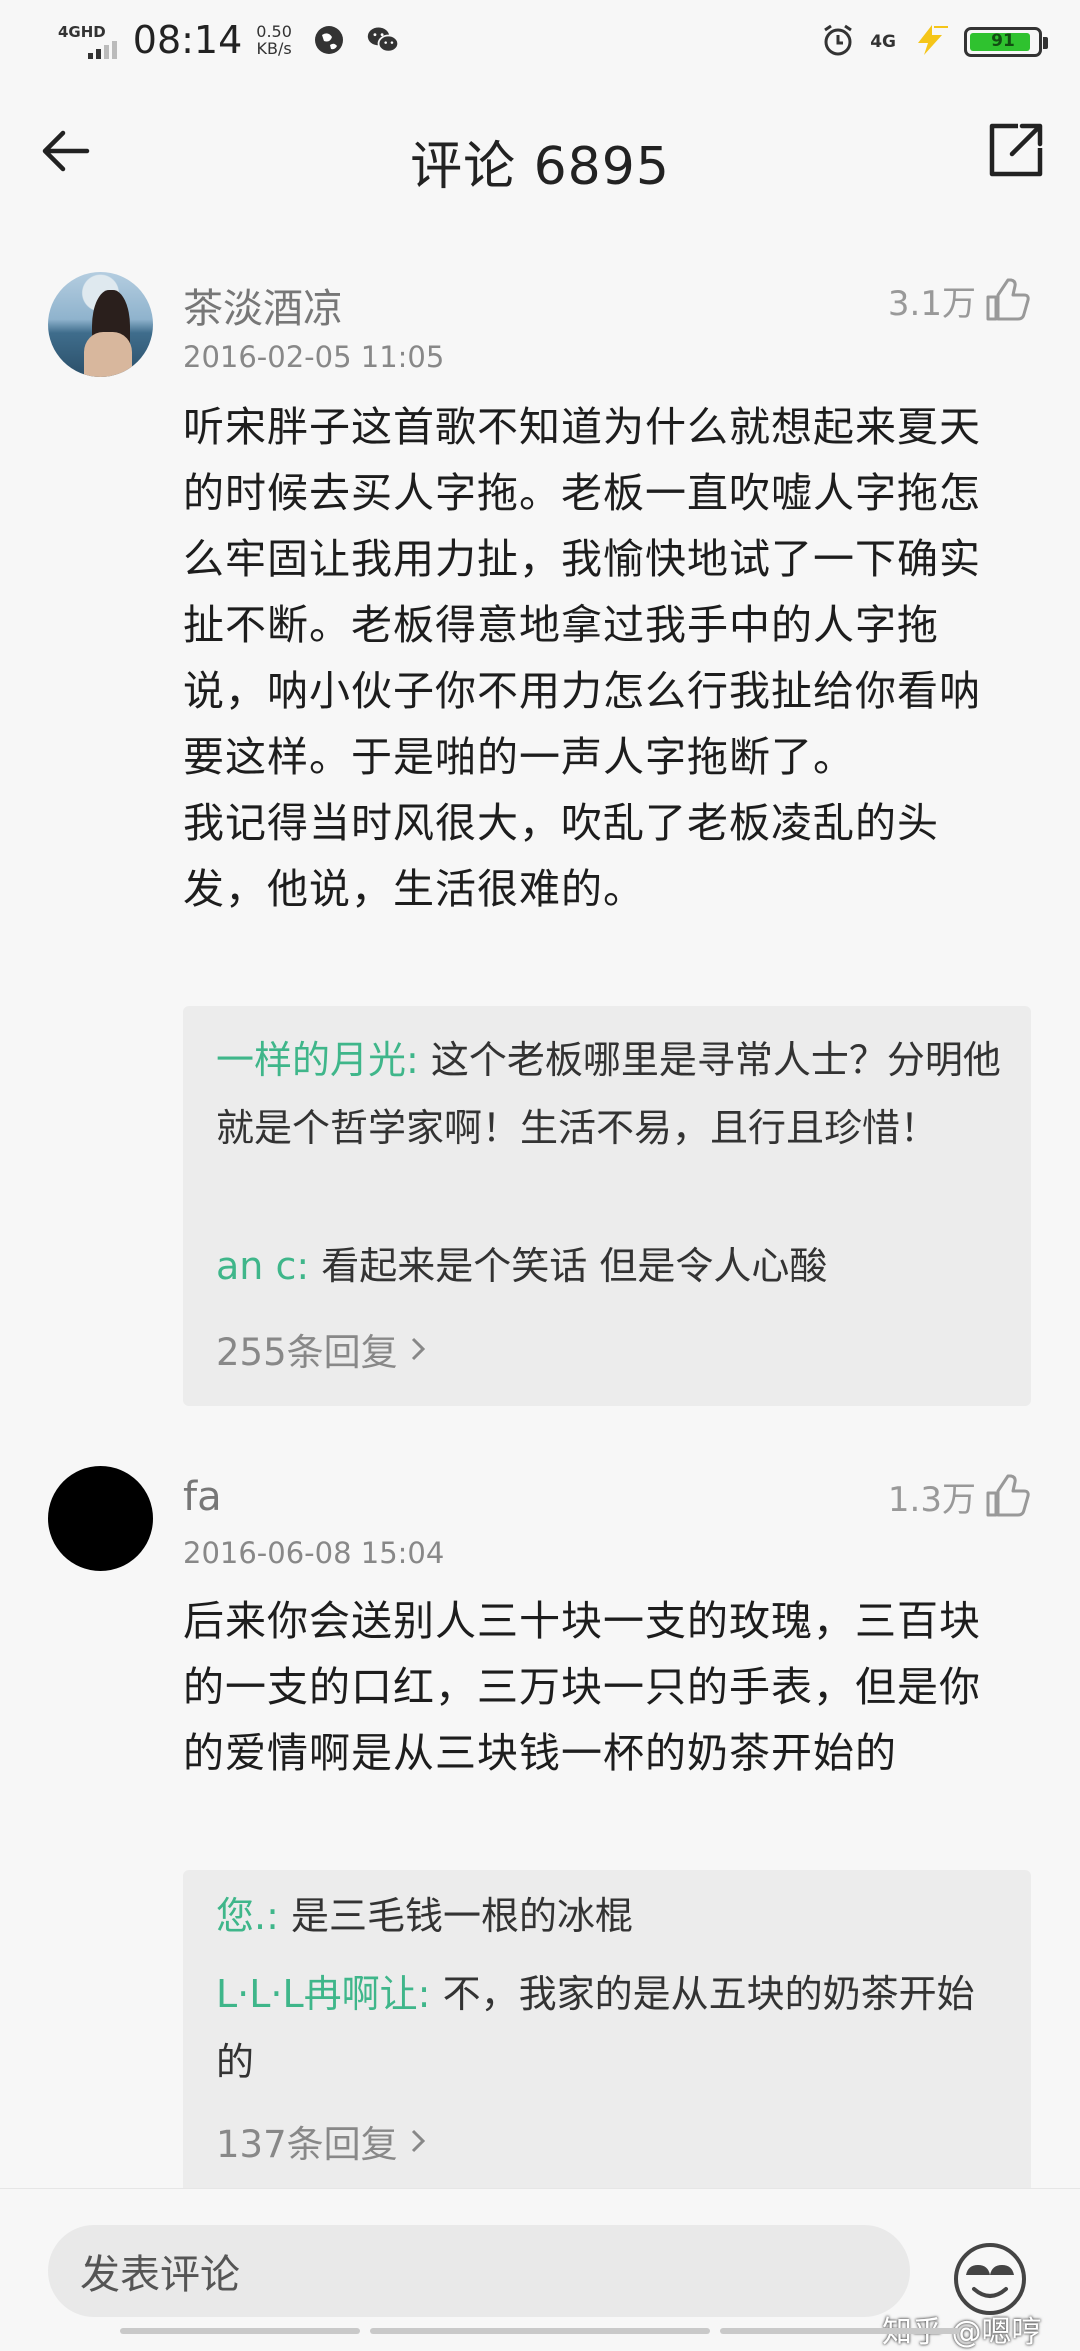 This screenshot has height=2351, width=1080. Describe the element at coordinates (883, 41) in the screenshot. I see `network-type-right: 4G` at that location.